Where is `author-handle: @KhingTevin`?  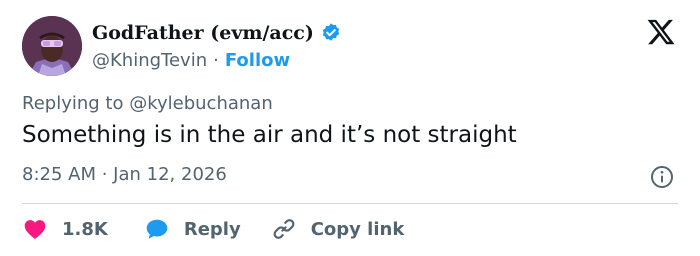 author-handle: @KhingTevin is located at coordinates (149, 60).